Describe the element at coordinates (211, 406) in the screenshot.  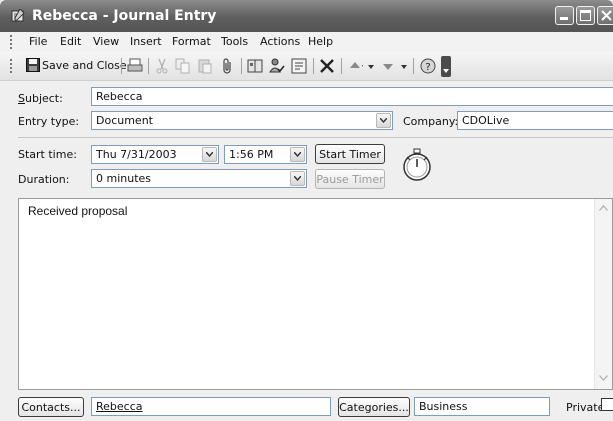
I see `contacts-field: Rebecca` at that location.